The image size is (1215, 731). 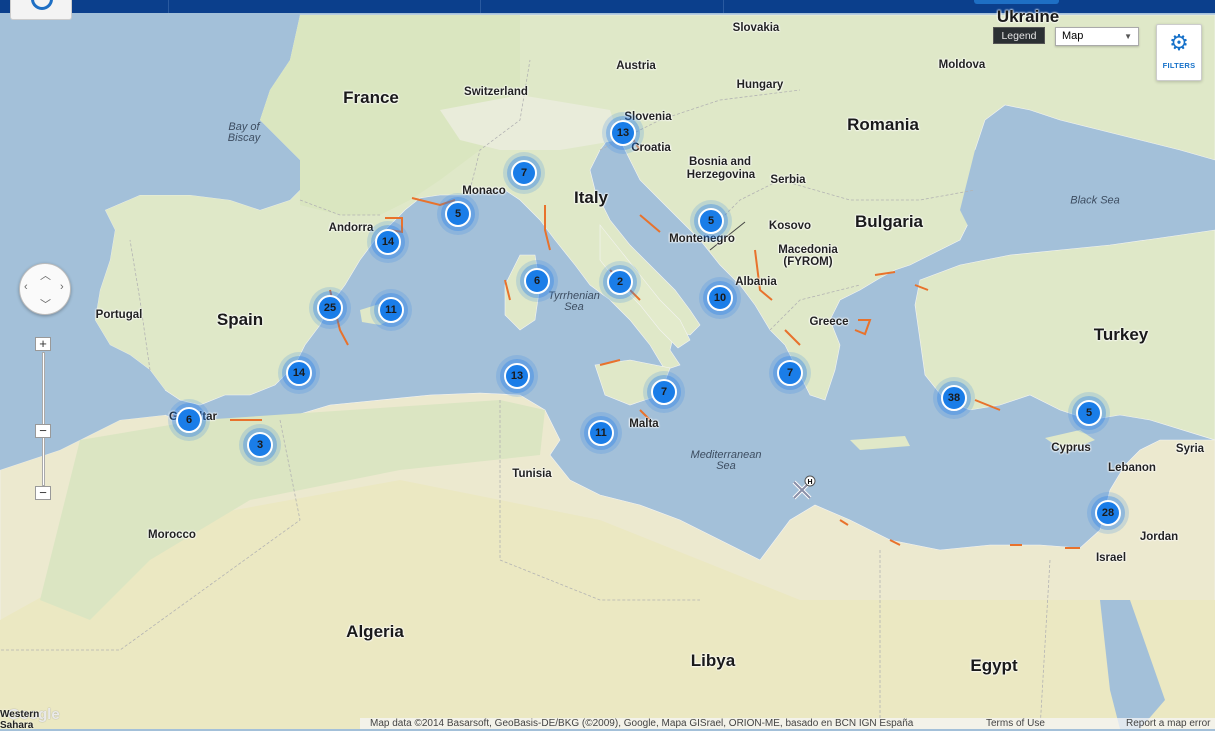 I want to click on terms-link: Terms of Use, so click(x=1015, y=724).